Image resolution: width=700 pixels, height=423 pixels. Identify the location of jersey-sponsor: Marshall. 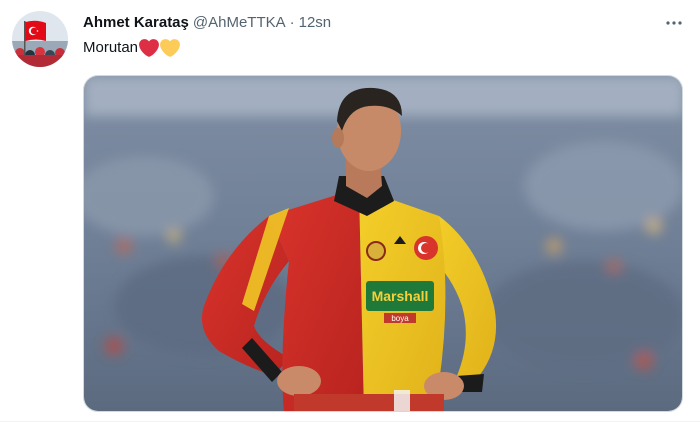
(400, 296).